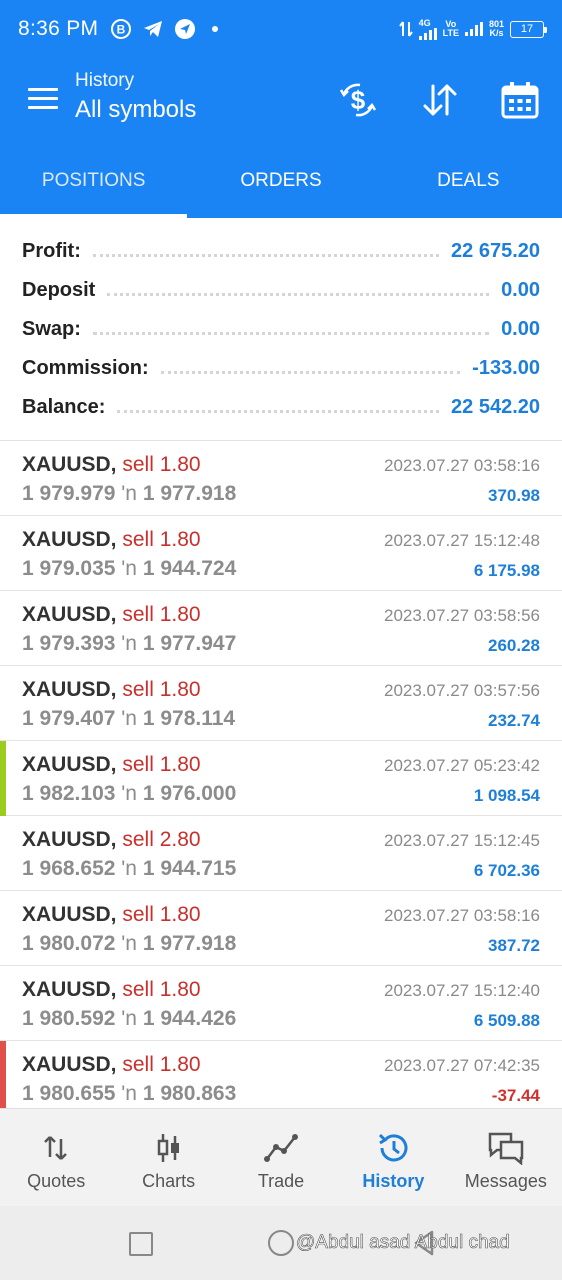 This screenshot has height=1280, width=562. I want to click on b-notification-icon: B, so click(121, 29).